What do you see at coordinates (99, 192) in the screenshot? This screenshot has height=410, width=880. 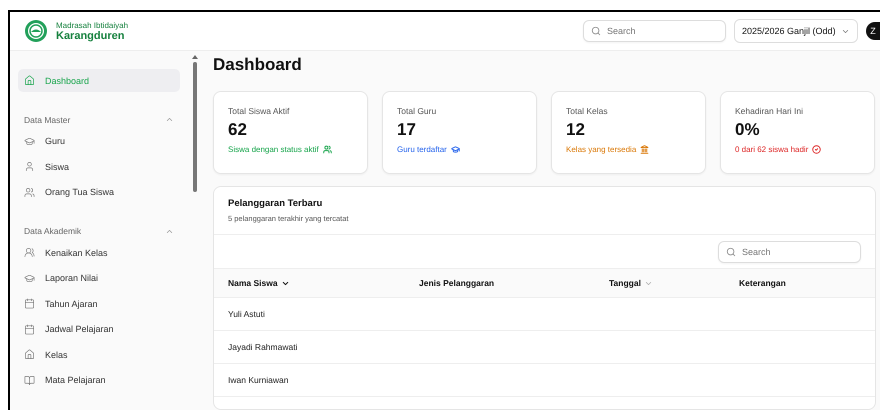 I see `sidebar-item: Orang Tua Siswa` at bounding box center [99, 192].